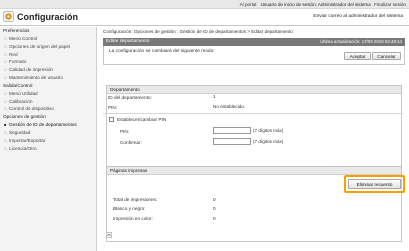  What do you see at coordinates (357, 56) in the screenshot?
I see `ok-button: Aceptar` at bounding box center [357, 56].